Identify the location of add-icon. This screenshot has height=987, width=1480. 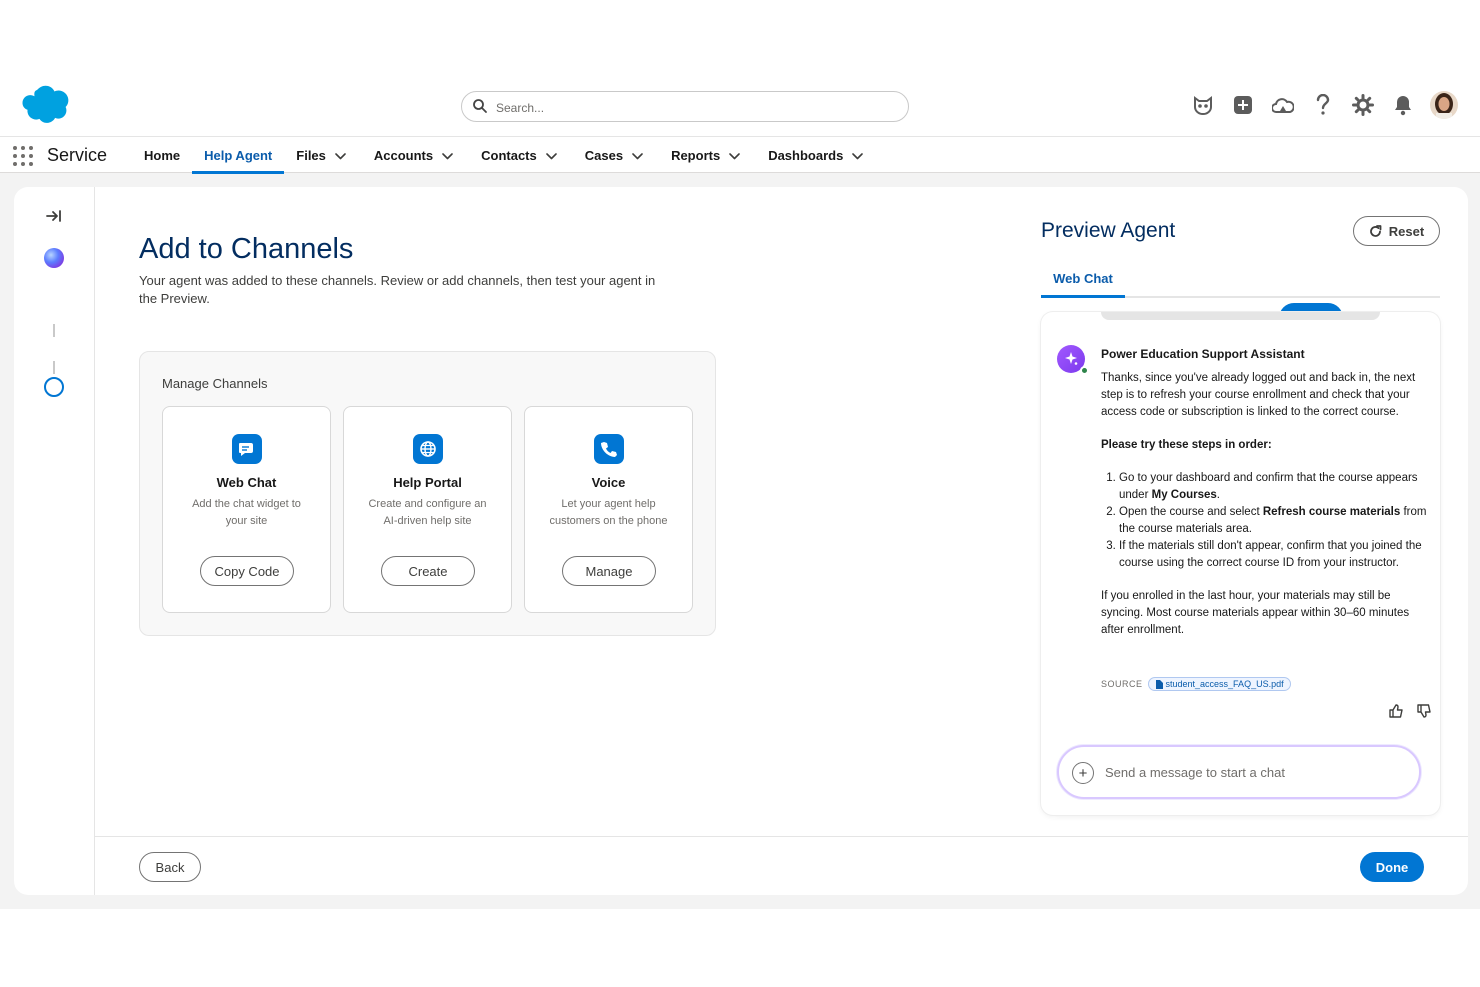
(1243, 105).